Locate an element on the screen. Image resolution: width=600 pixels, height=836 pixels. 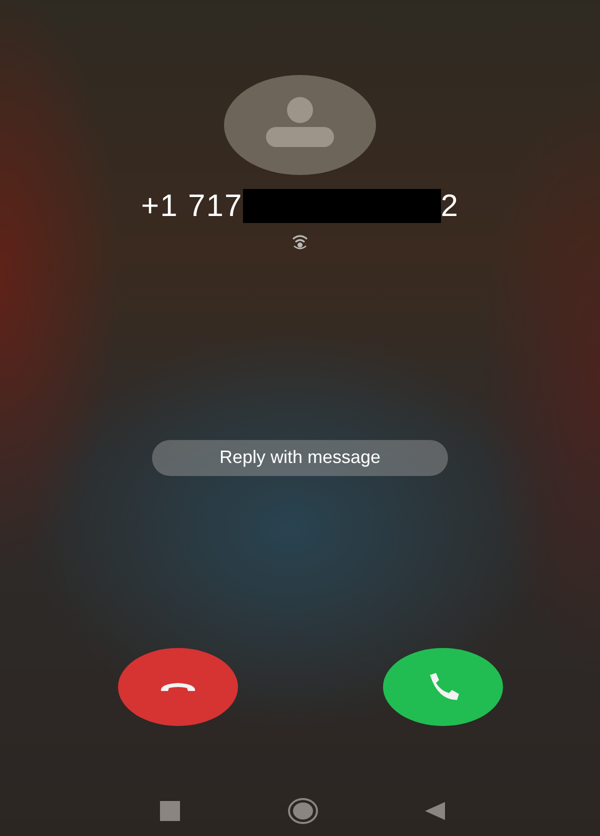
reply-with-message-button: Reply with message is located at coordinates (300, 458).